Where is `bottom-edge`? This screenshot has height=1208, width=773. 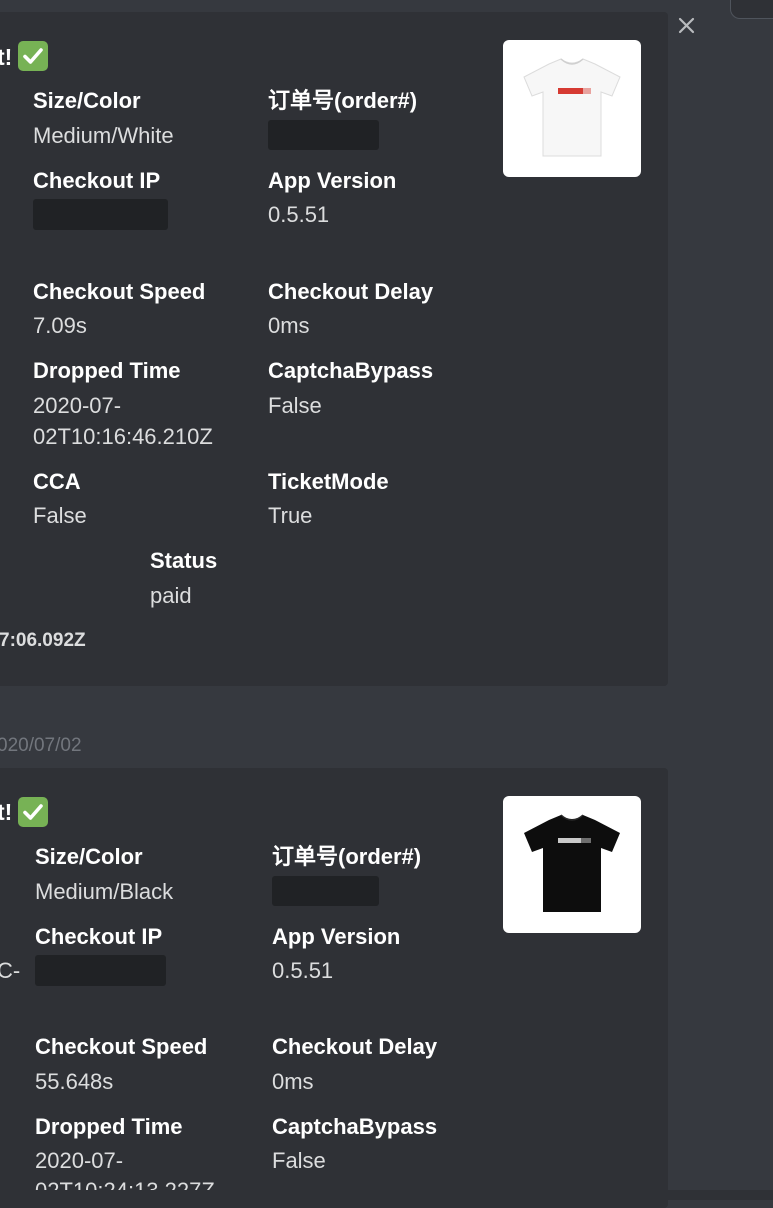 bottom-edge is located at coordinates (386, 1195).